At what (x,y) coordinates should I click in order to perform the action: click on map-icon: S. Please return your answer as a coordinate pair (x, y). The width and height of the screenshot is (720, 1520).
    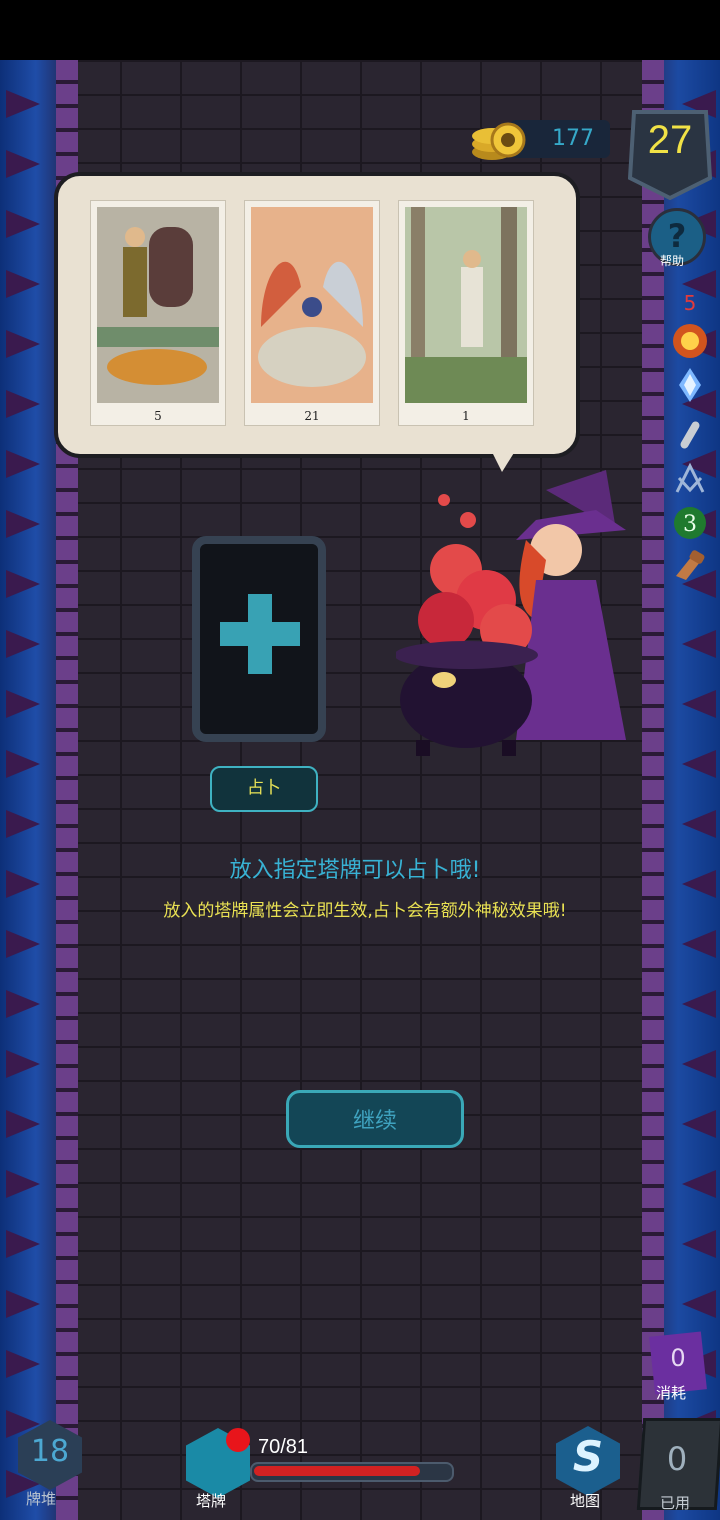
    Looking at the image, I should click on (588, 1456).